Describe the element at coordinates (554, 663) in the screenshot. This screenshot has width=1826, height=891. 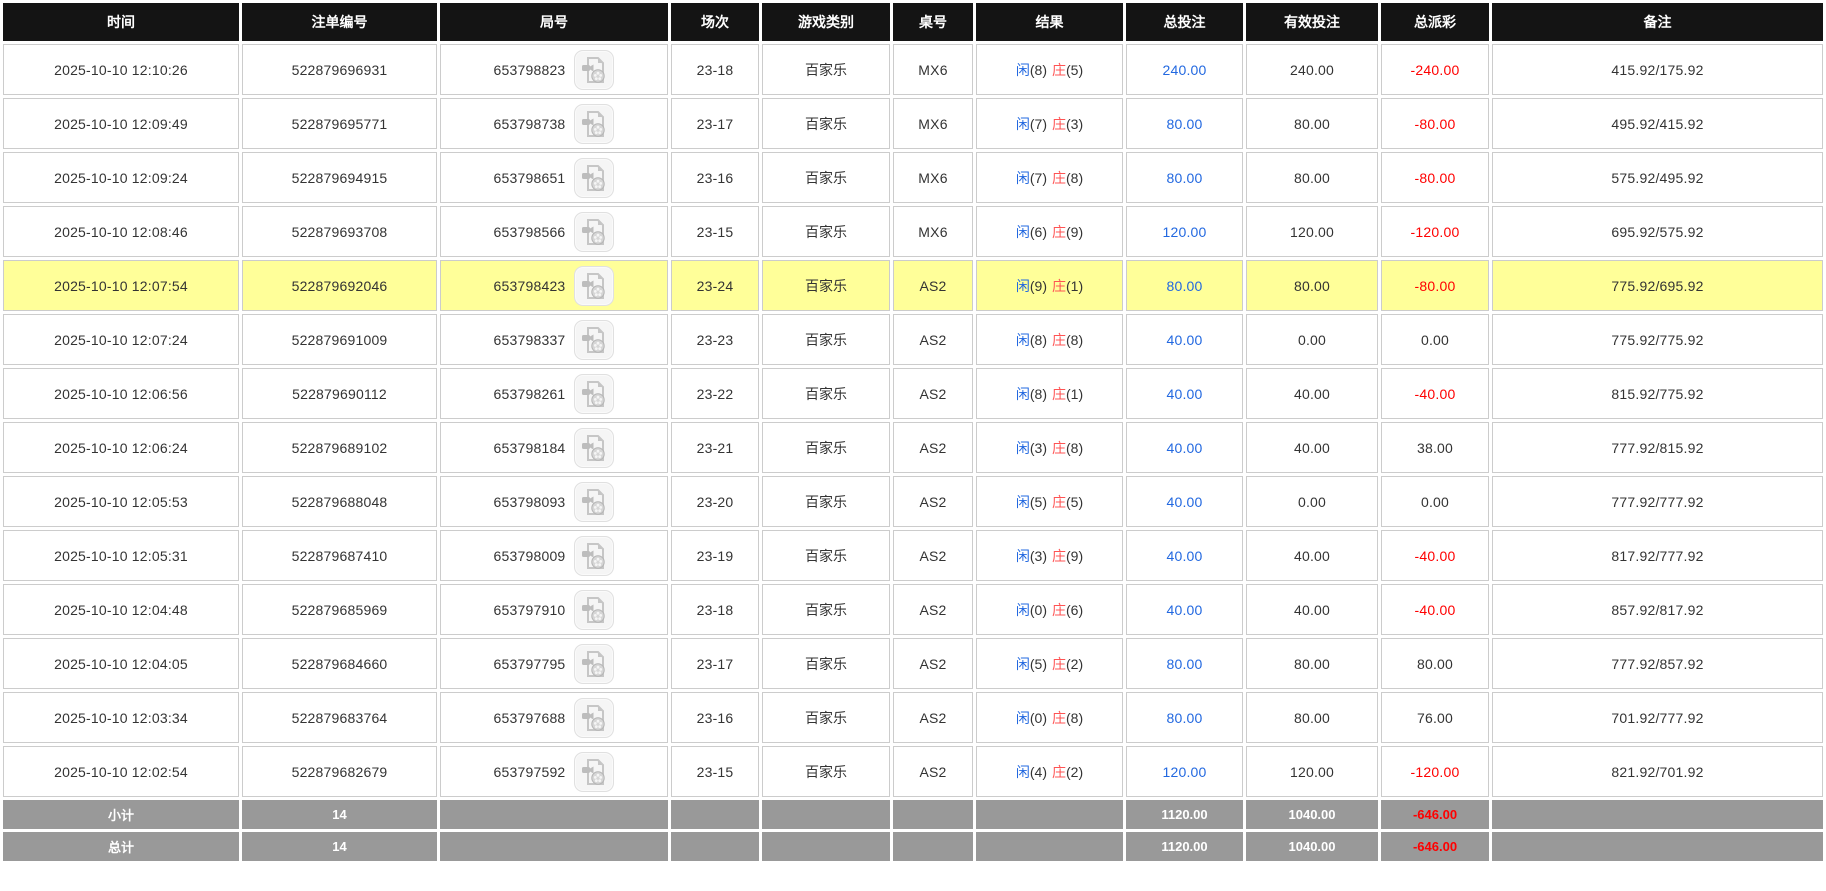
I see `round-id-cell: 653797795` at that location.